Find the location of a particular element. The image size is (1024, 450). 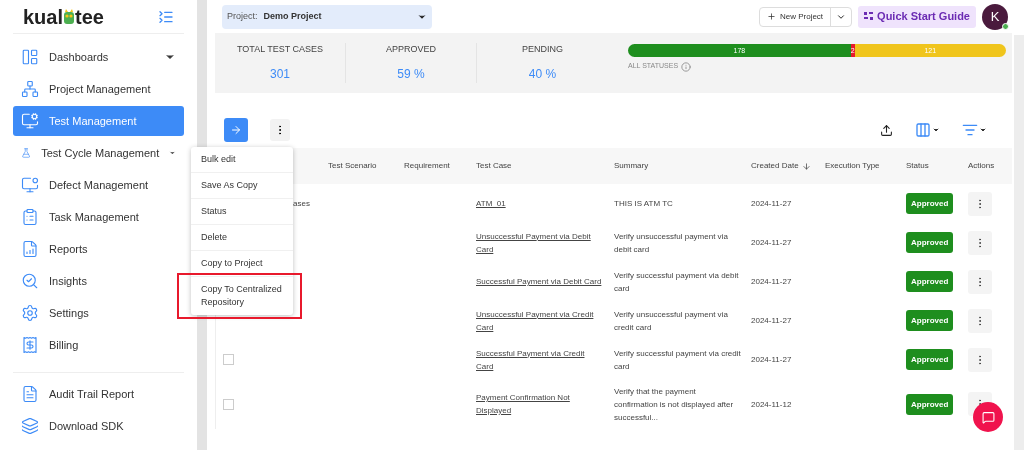

summary-cell: Verify successful payment via credit card is located at coordinates (677, 359).